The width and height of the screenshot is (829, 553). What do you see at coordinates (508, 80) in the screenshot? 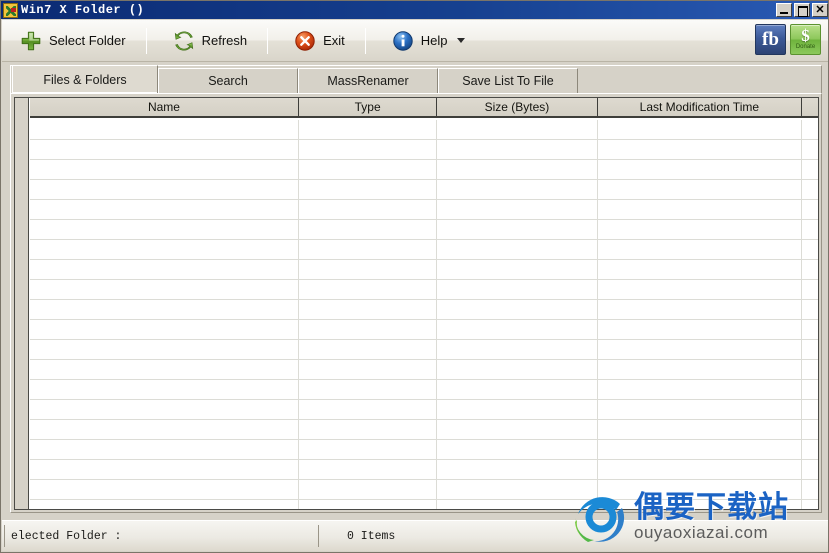
I see `tab-save-list-to-file: Save List To File` at bounding box center [508, 80].